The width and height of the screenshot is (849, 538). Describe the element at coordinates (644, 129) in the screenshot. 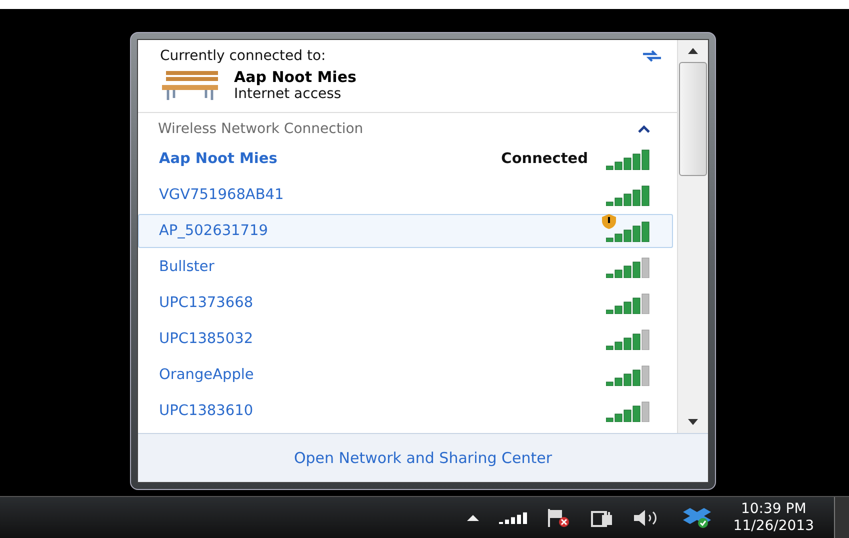

I see `collapse-chevron-icon` at that location.